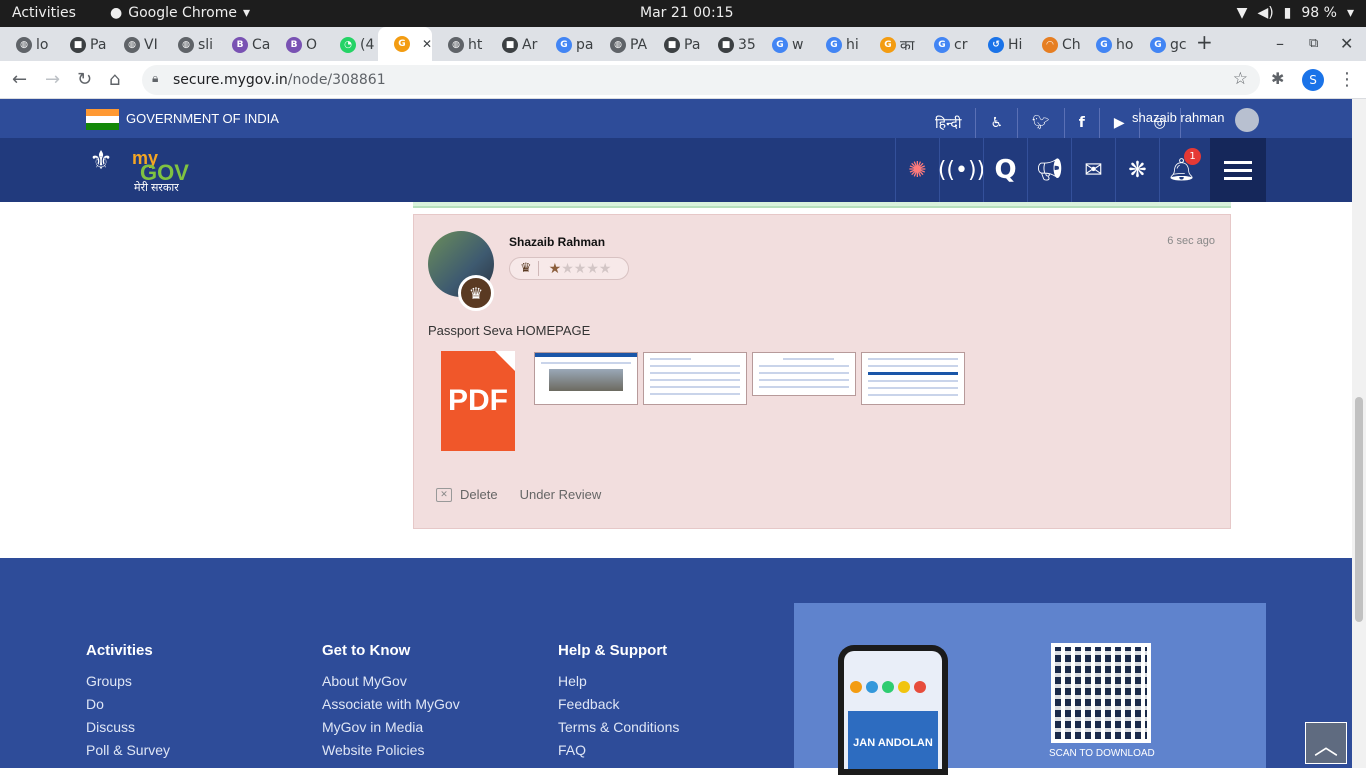 The image size is (1366, 775). I want to click on footer-link: Website Policies, so click(391, 750).